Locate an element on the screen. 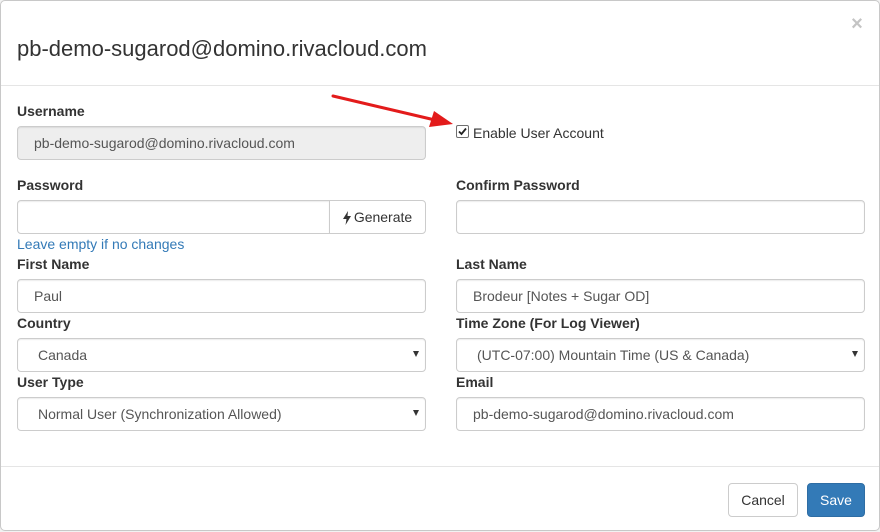  password-input is located at coordinates (173, 217).